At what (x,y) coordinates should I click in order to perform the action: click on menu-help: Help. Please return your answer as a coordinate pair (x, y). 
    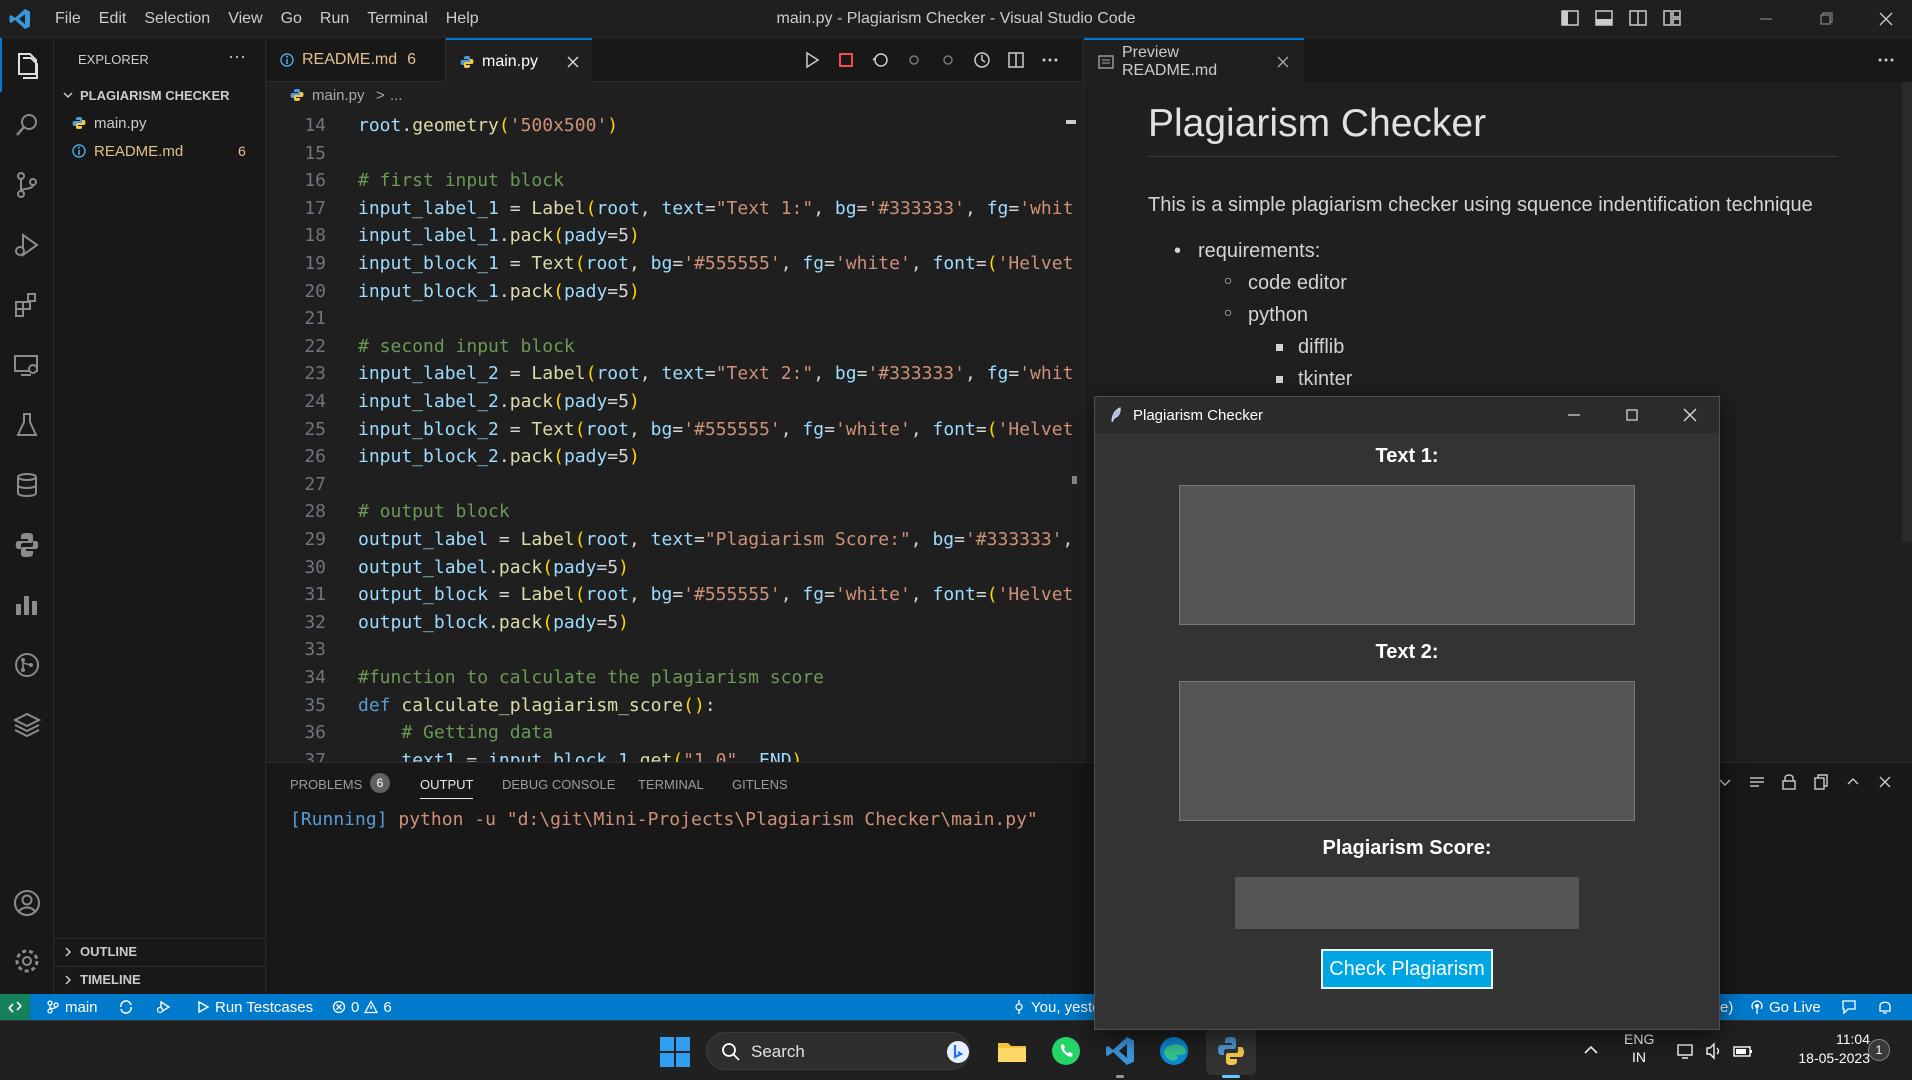
    Looking at the image, I should click on (462, 19).